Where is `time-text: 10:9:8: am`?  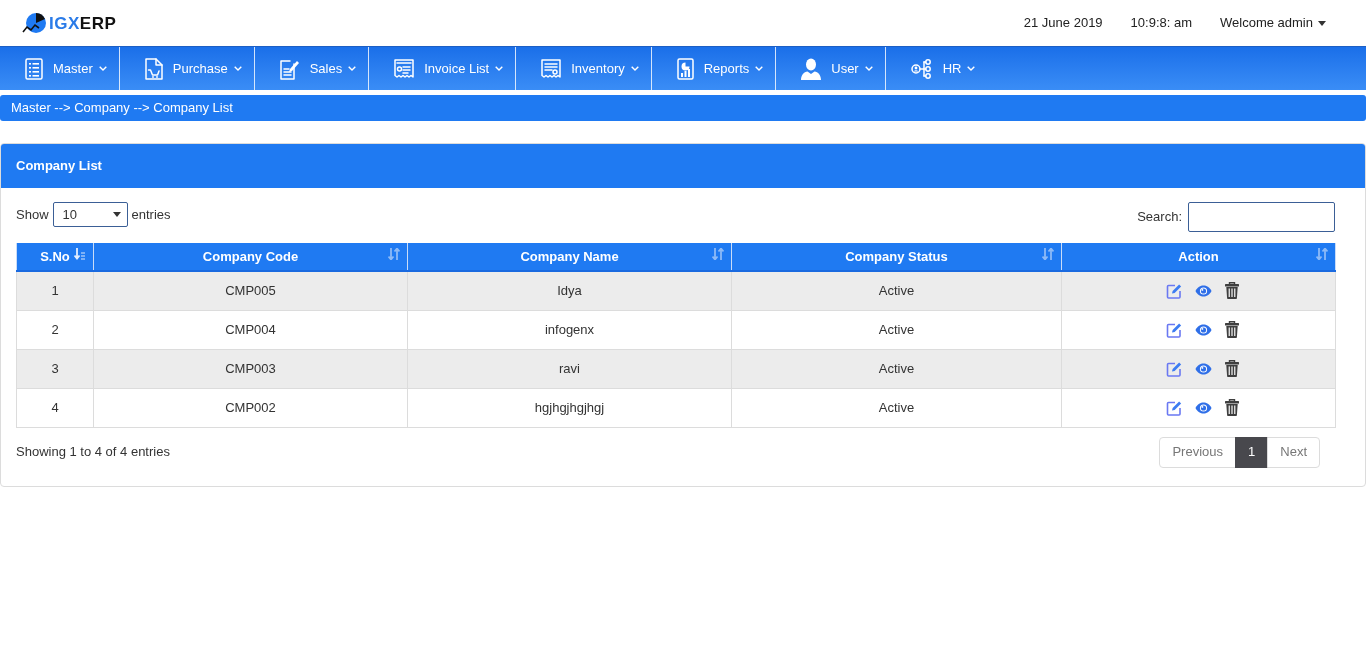 time-text: 10:9:8: am is located at coordinates (1161, 23).